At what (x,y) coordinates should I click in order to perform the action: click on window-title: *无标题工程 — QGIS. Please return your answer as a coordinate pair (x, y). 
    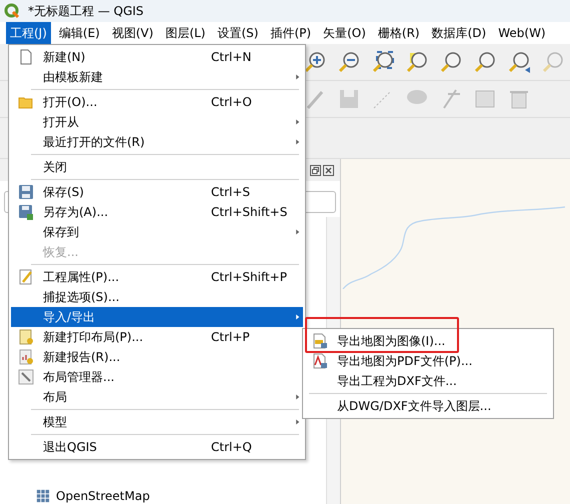
    Looking at the image, I should click on (86, 11).